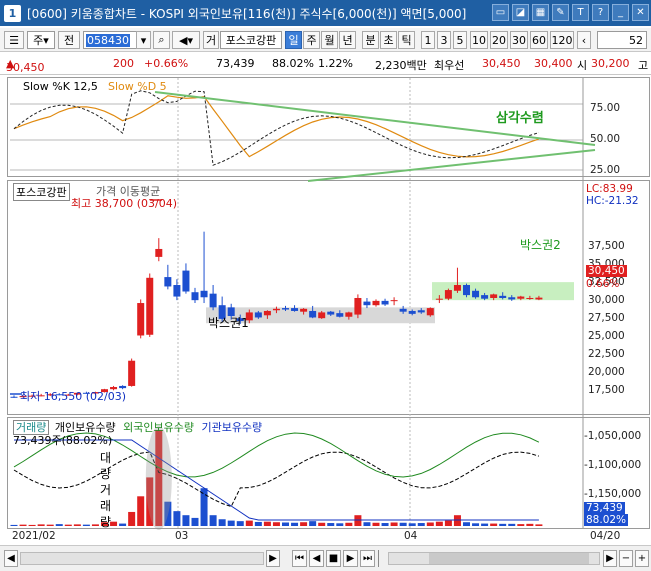  What do you see at coordinates (605, 139) in the screenshot?
I see `stoch-axis-50: 50.00` at bounding box center [605, 139].